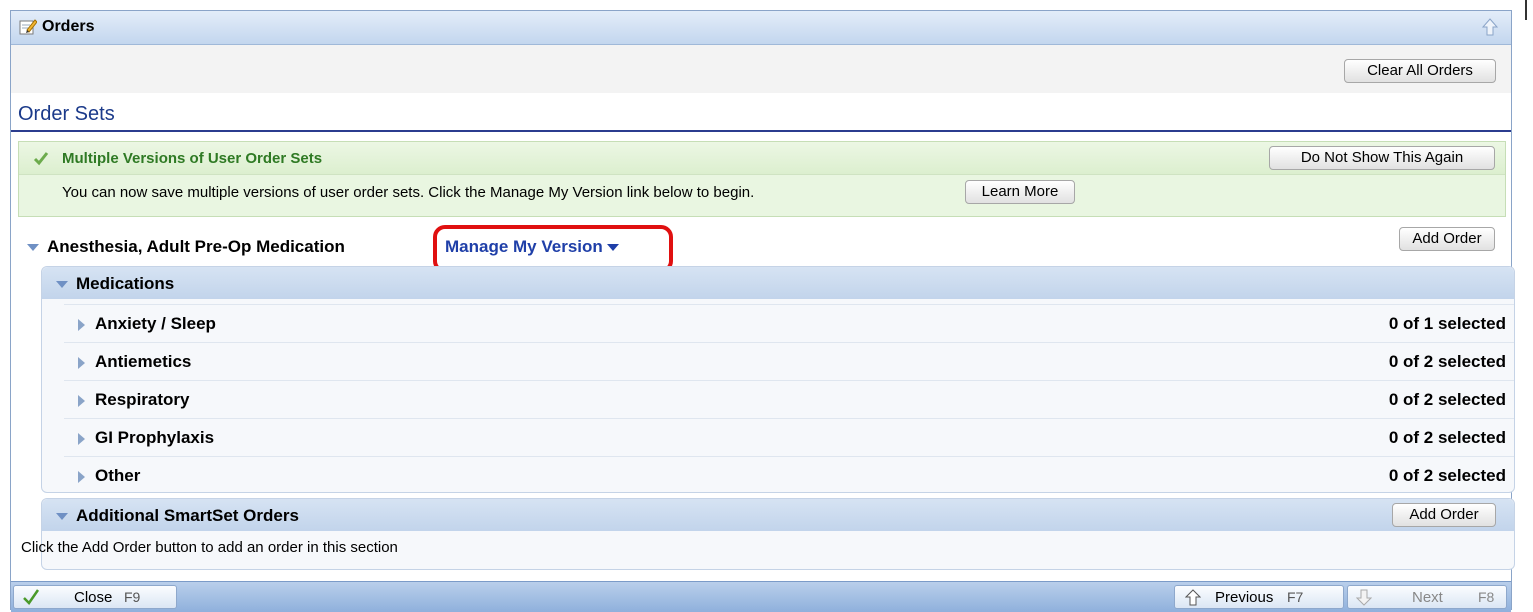 Image resolution: width=1533 pixels, height=612 pixels. What do you see at coordinates (68, 26) in the screenshot?
I see `panel-title: Orders` at bounding box center [68, 26].